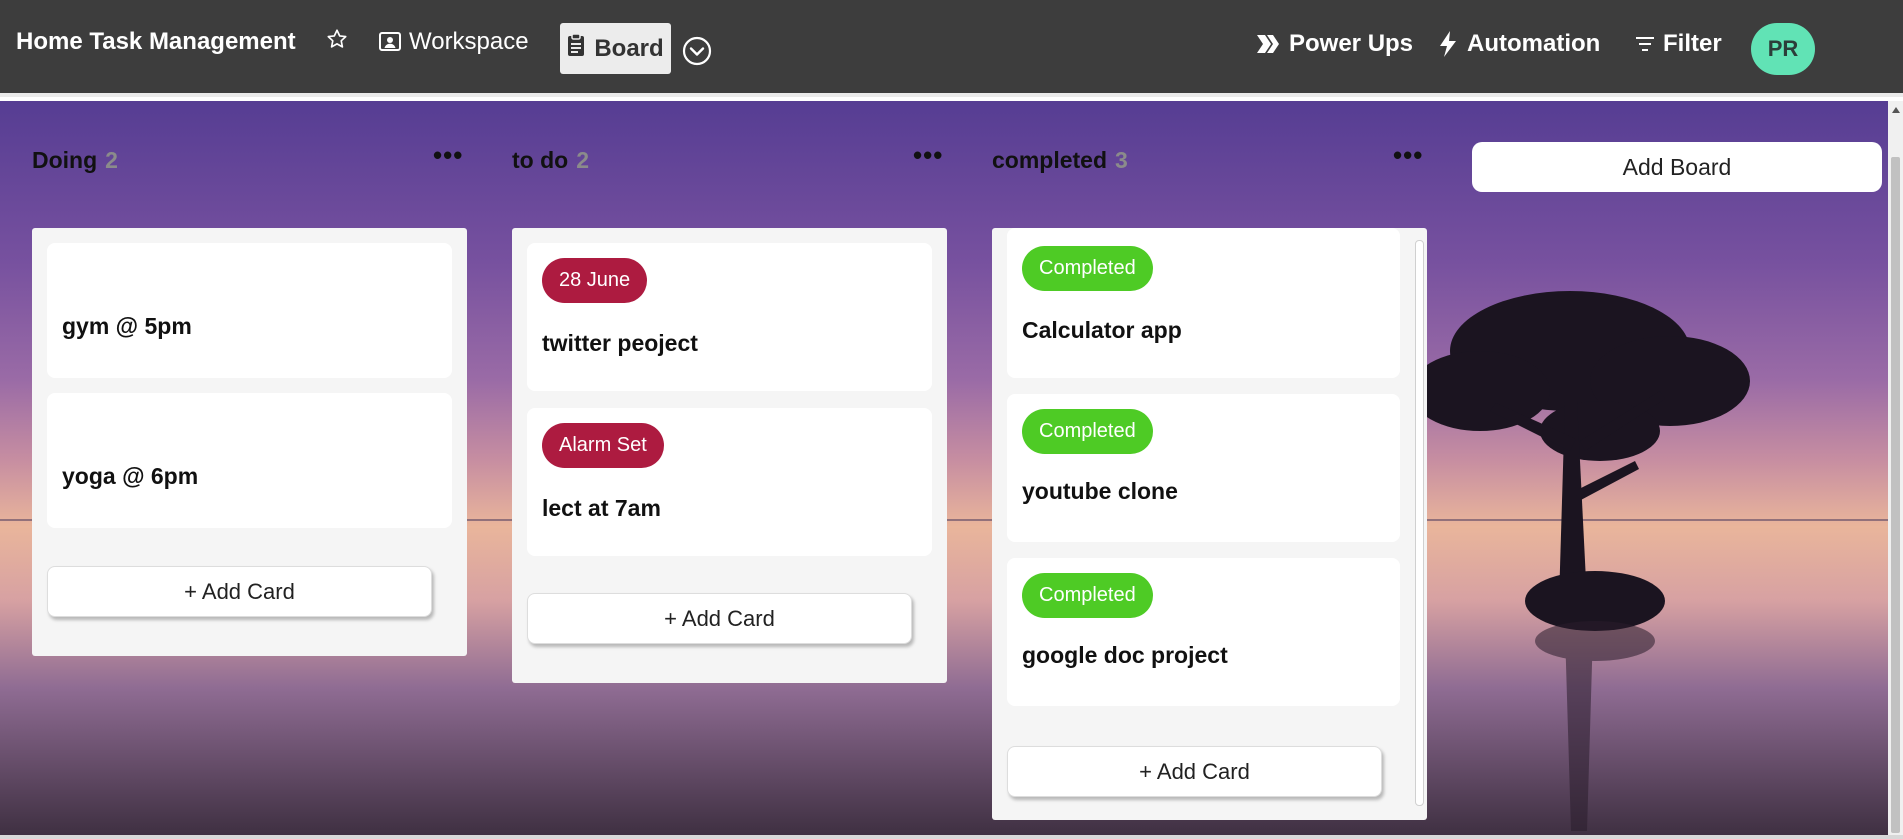 The height and width of the screenshot is (839, 1903). I want to click on card-title: twitter peoject, so click(620, 343).